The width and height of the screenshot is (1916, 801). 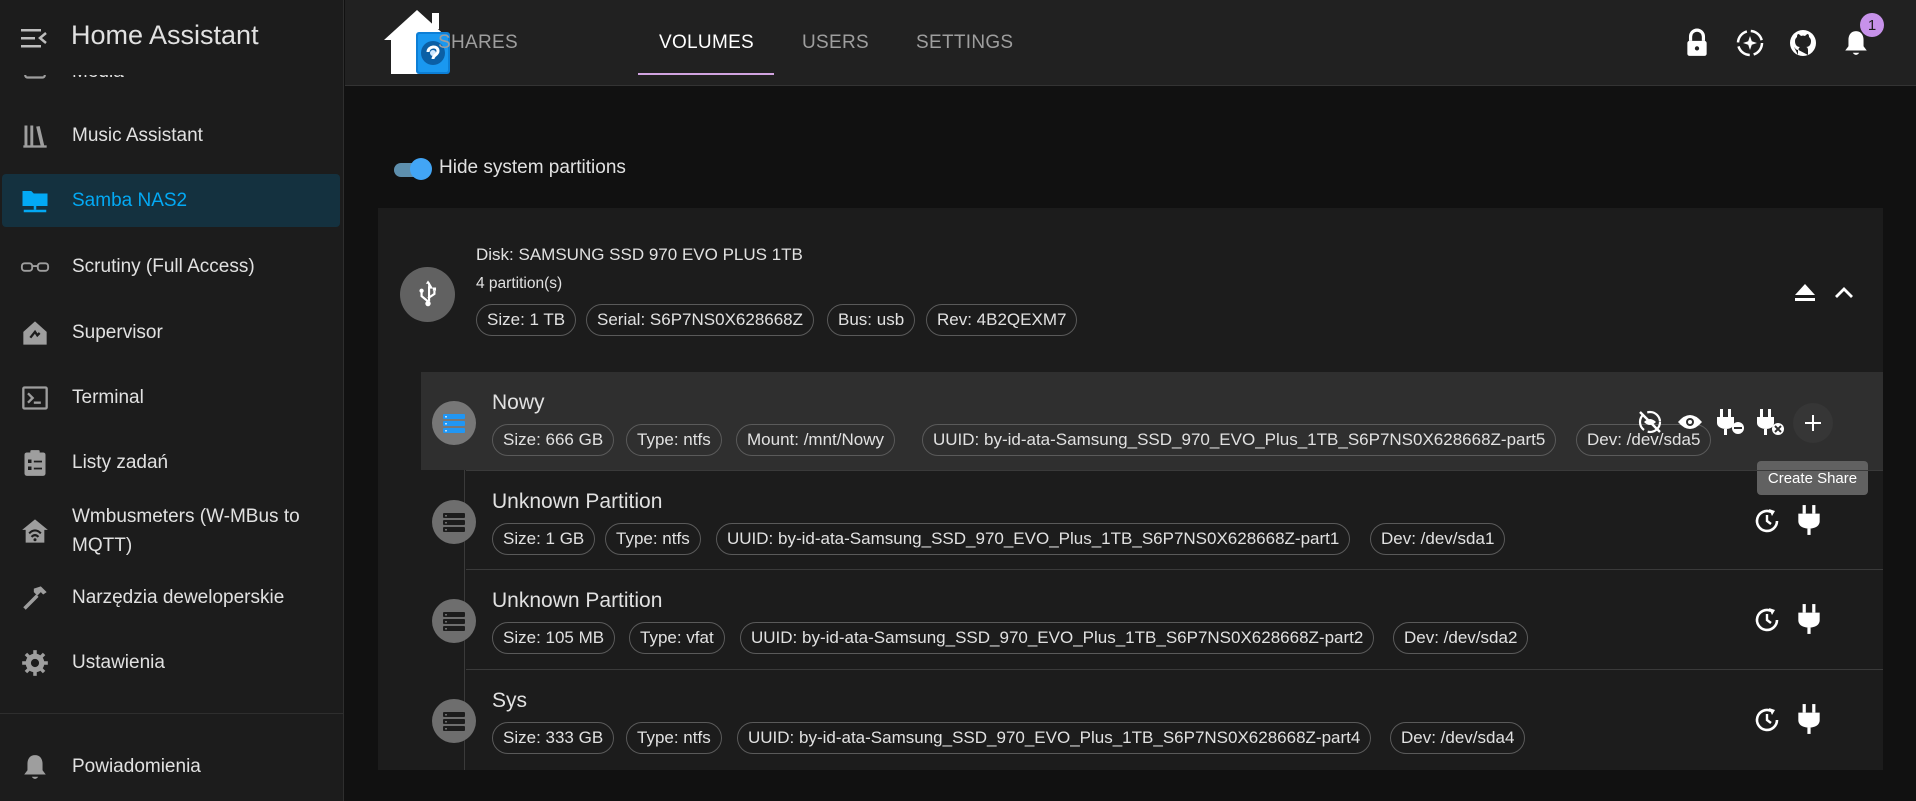 What do you see at coordinates (1458, 738) in the screenshot?
I see `partition-chip-dev: Dev: /dev/sda4` at bounding box center [1458, 738].